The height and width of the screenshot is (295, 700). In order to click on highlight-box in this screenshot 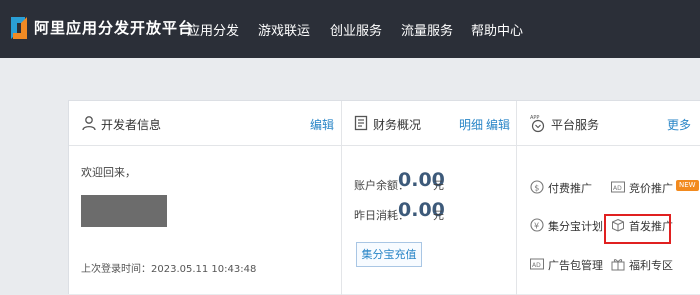, I will do `click(637, 229)`.